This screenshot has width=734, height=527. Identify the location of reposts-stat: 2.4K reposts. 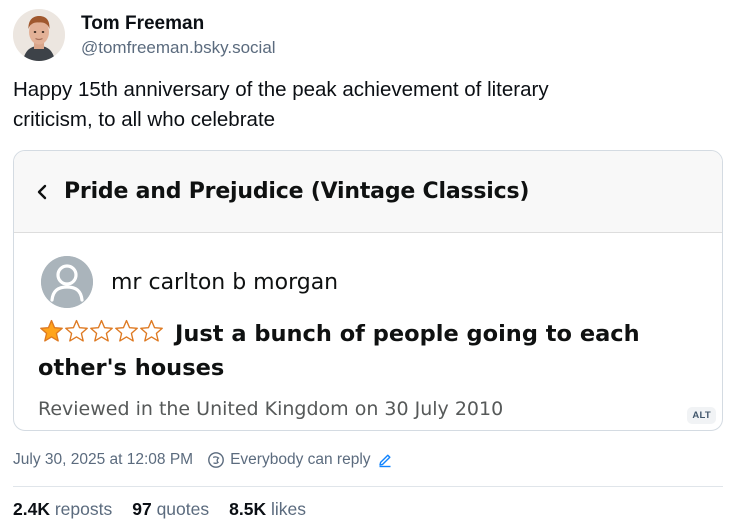
(62, 509).